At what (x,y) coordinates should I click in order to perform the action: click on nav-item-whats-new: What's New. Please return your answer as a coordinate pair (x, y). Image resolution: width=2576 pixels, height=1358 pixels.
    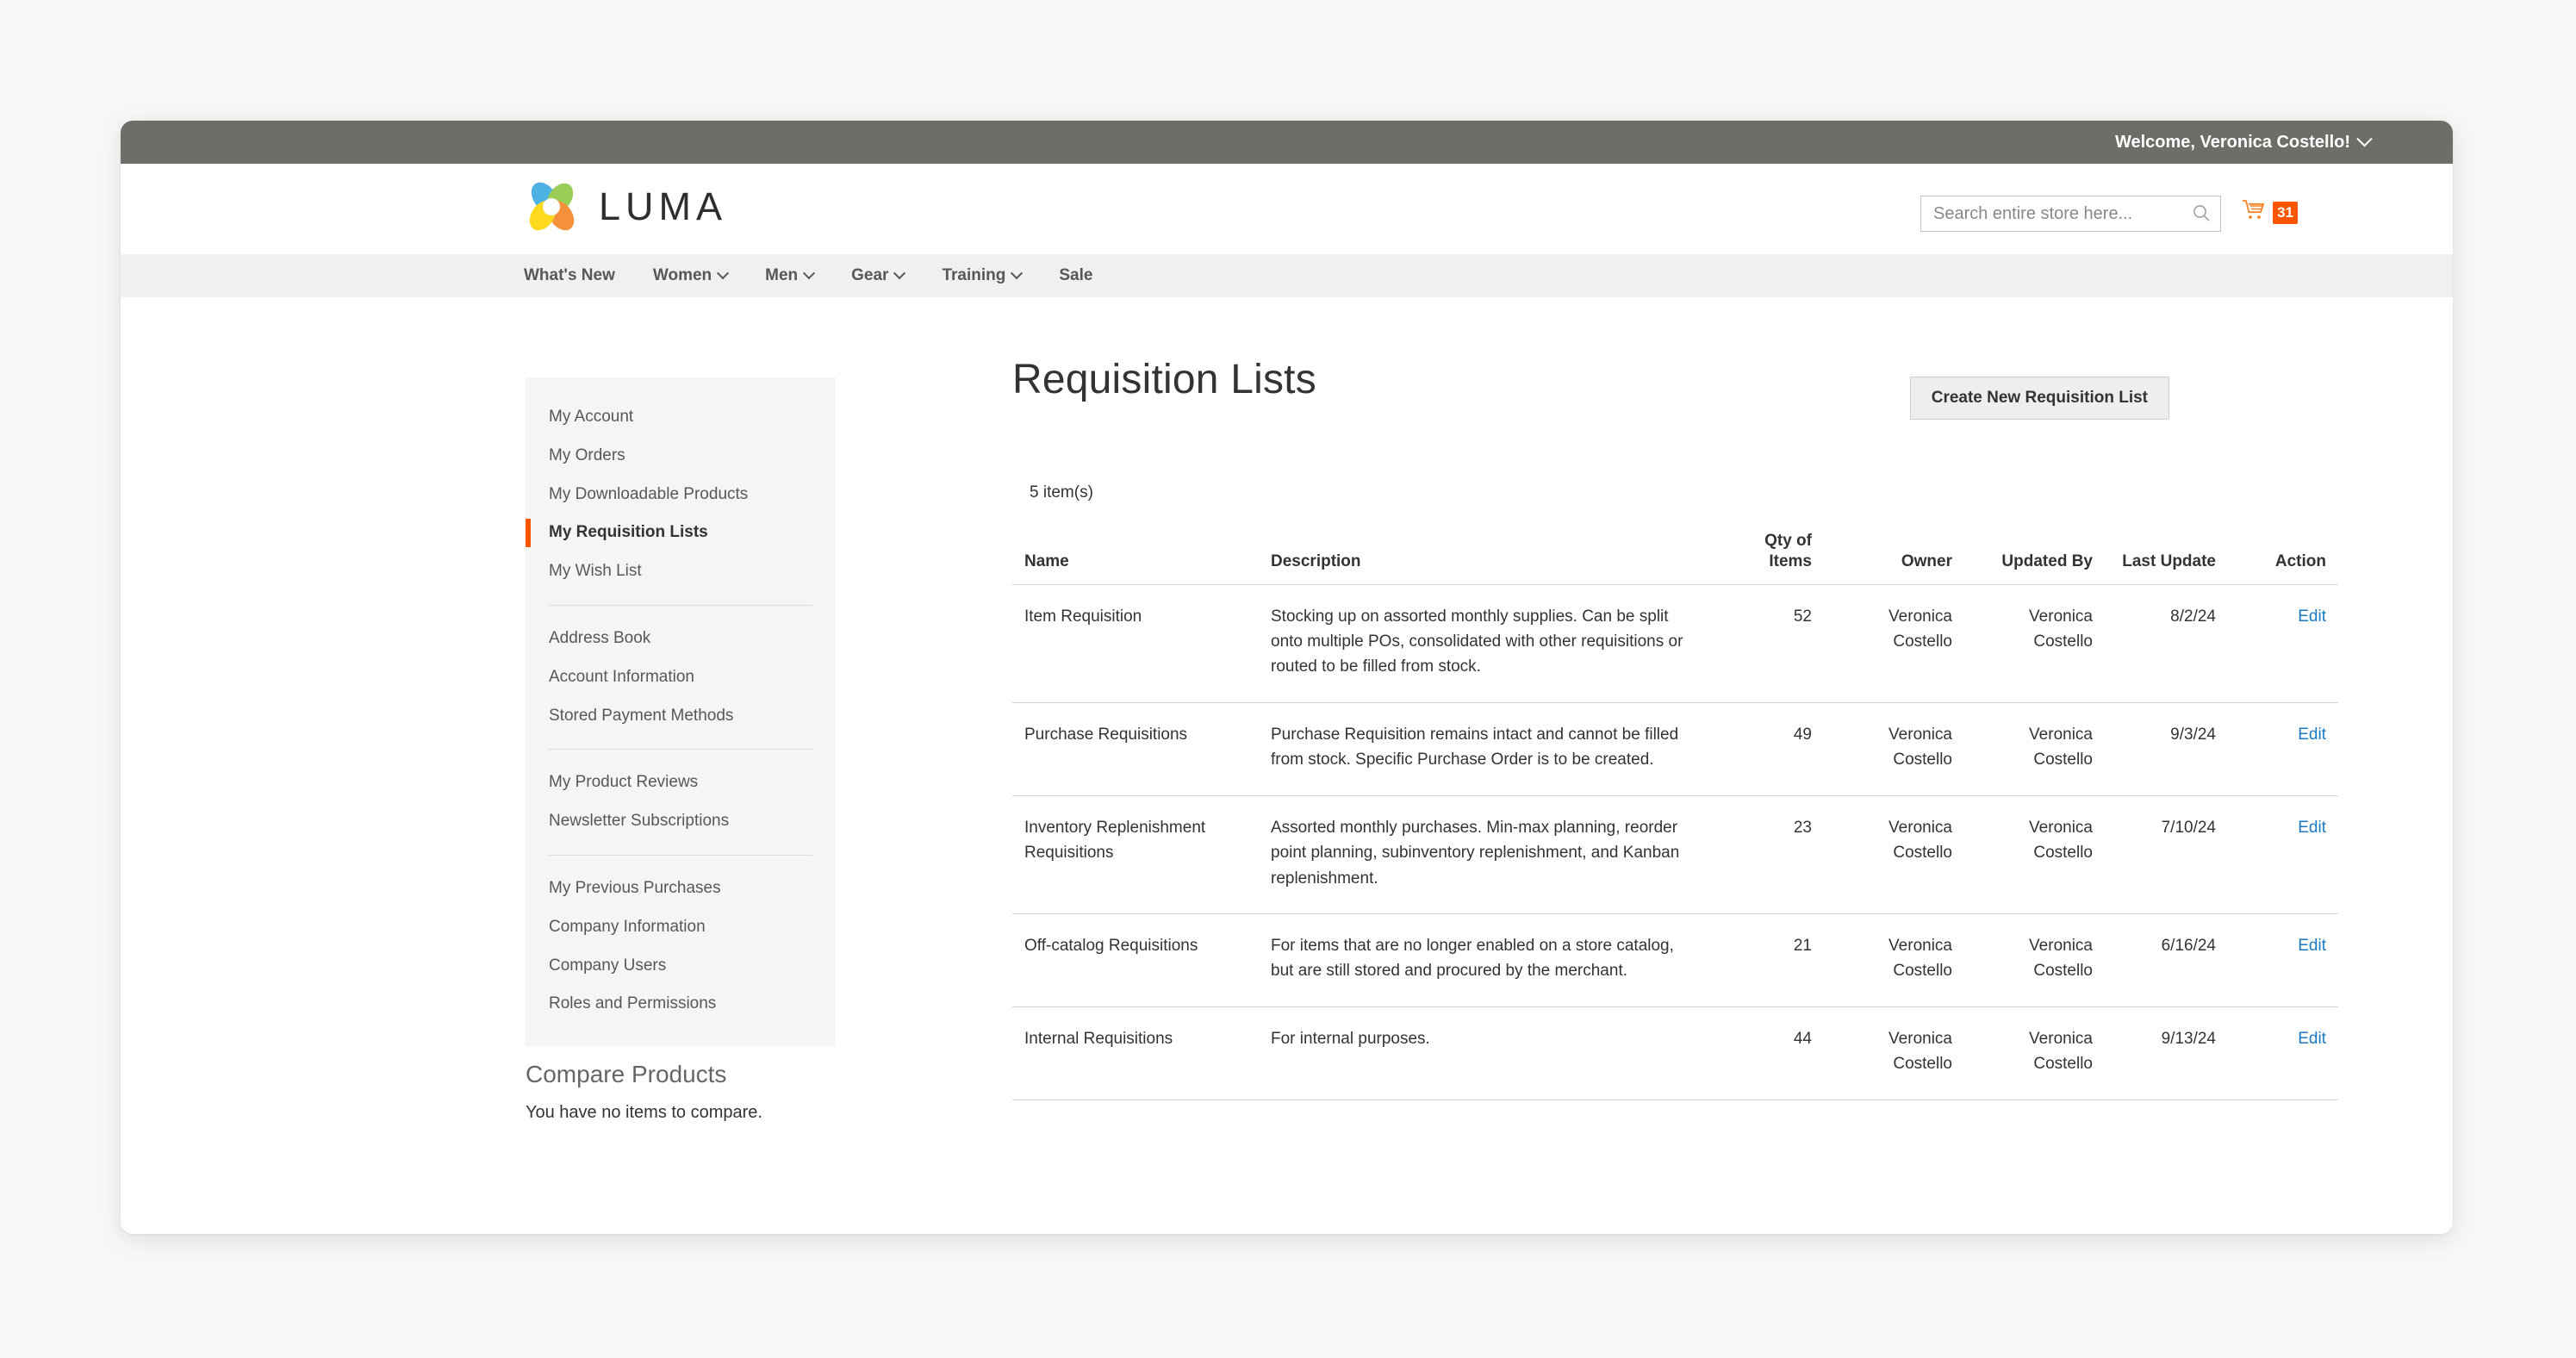
    Looking at the image, I should click on (570, 276).